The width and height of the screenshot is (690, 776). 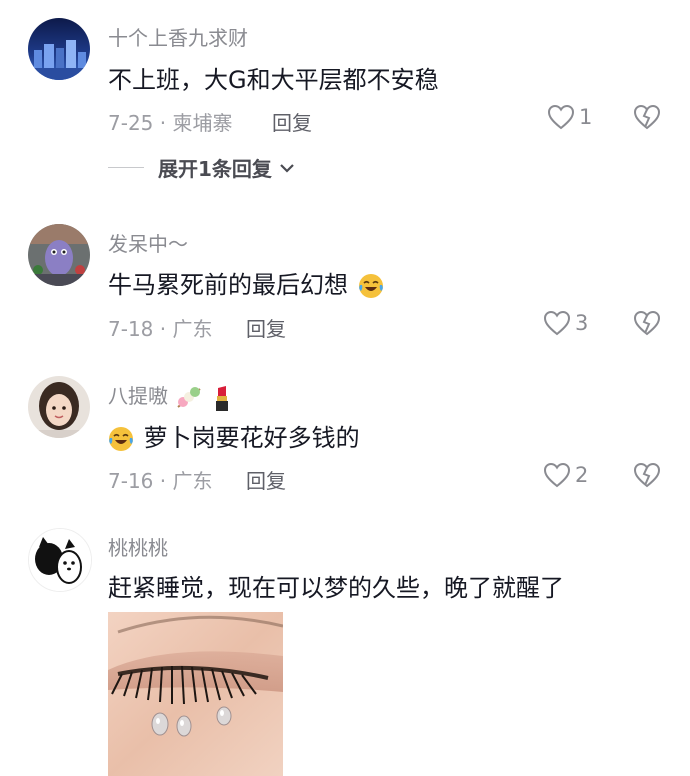 I want to click on divider, so click(x=126, y=167).